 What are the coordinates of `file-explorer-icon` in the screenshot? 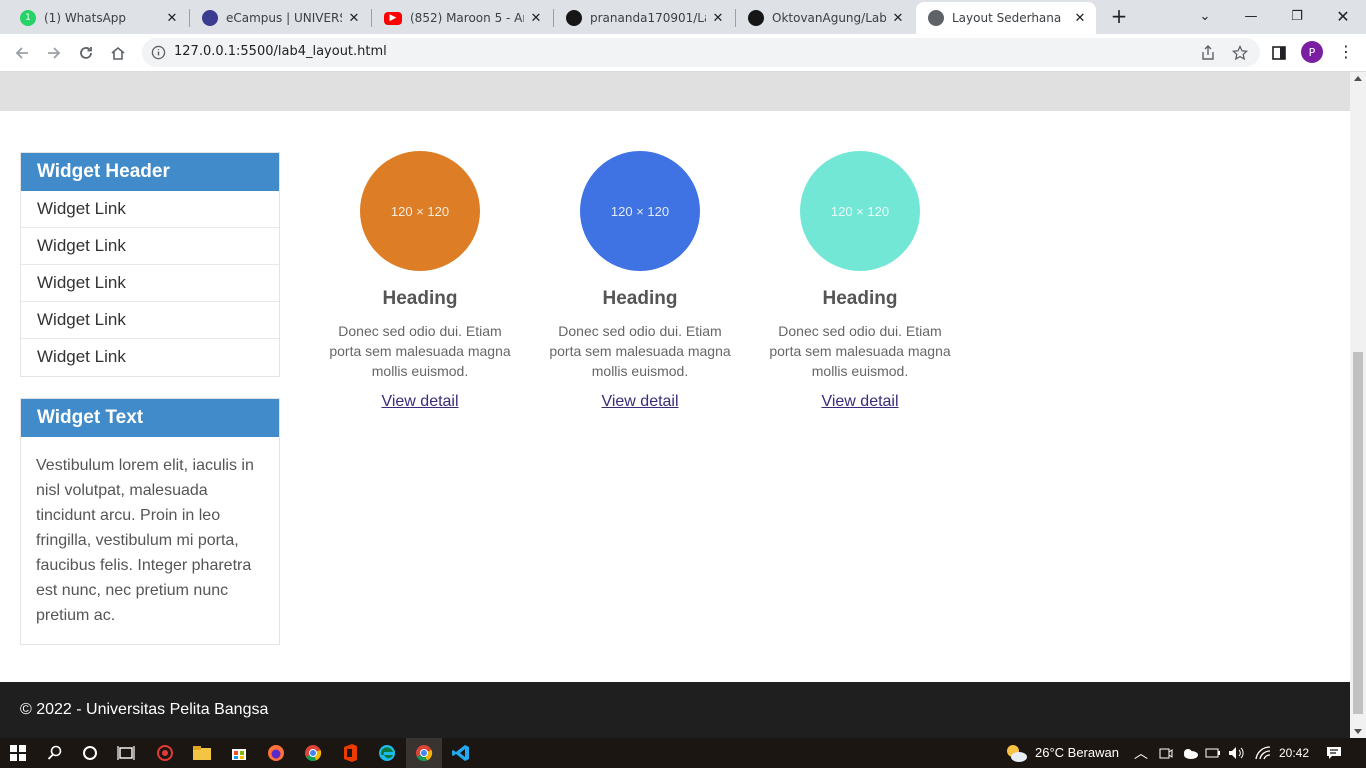 It's located at (202, 753).